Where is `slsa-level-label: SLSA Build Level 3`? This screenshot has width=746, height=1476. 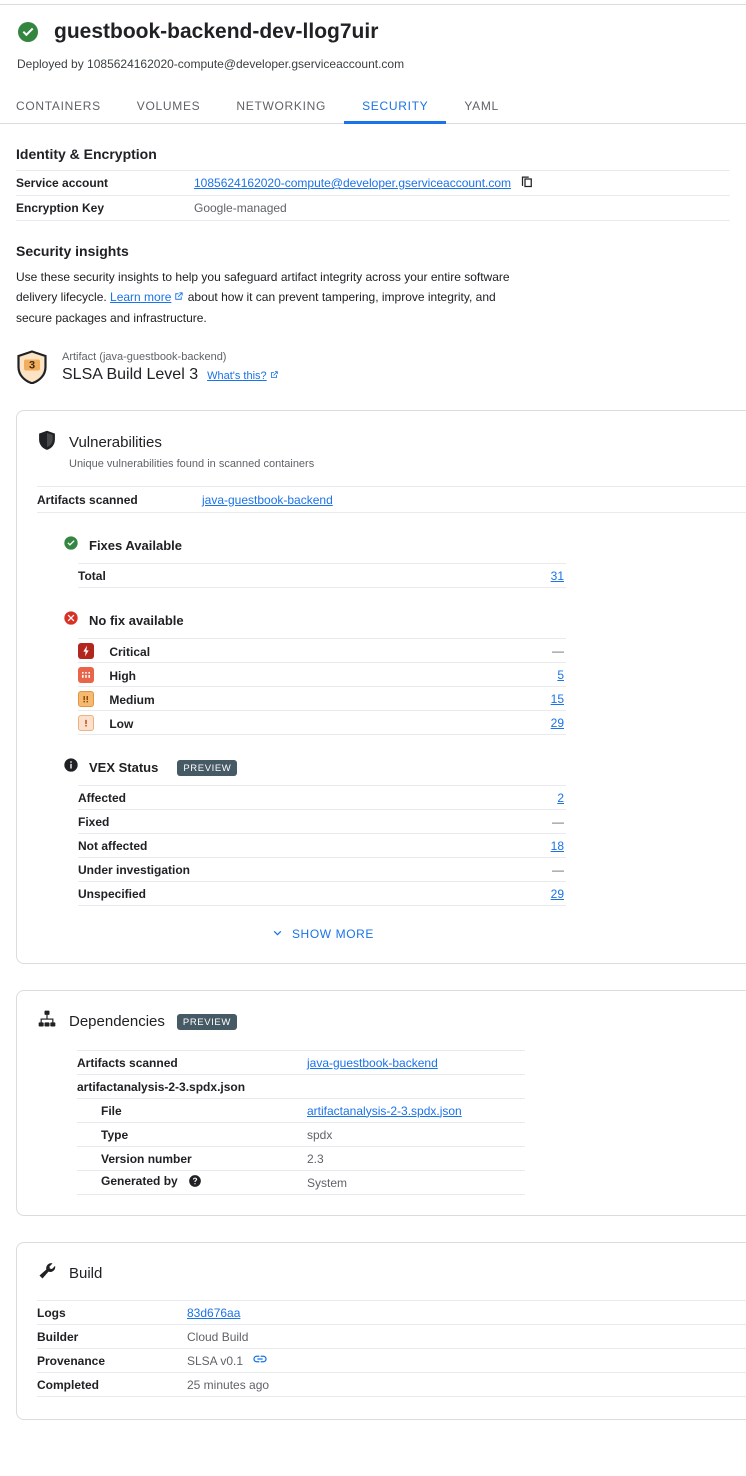 slsa-level-label: SLSA Build Level 3 is located at coordinates (130, 374).